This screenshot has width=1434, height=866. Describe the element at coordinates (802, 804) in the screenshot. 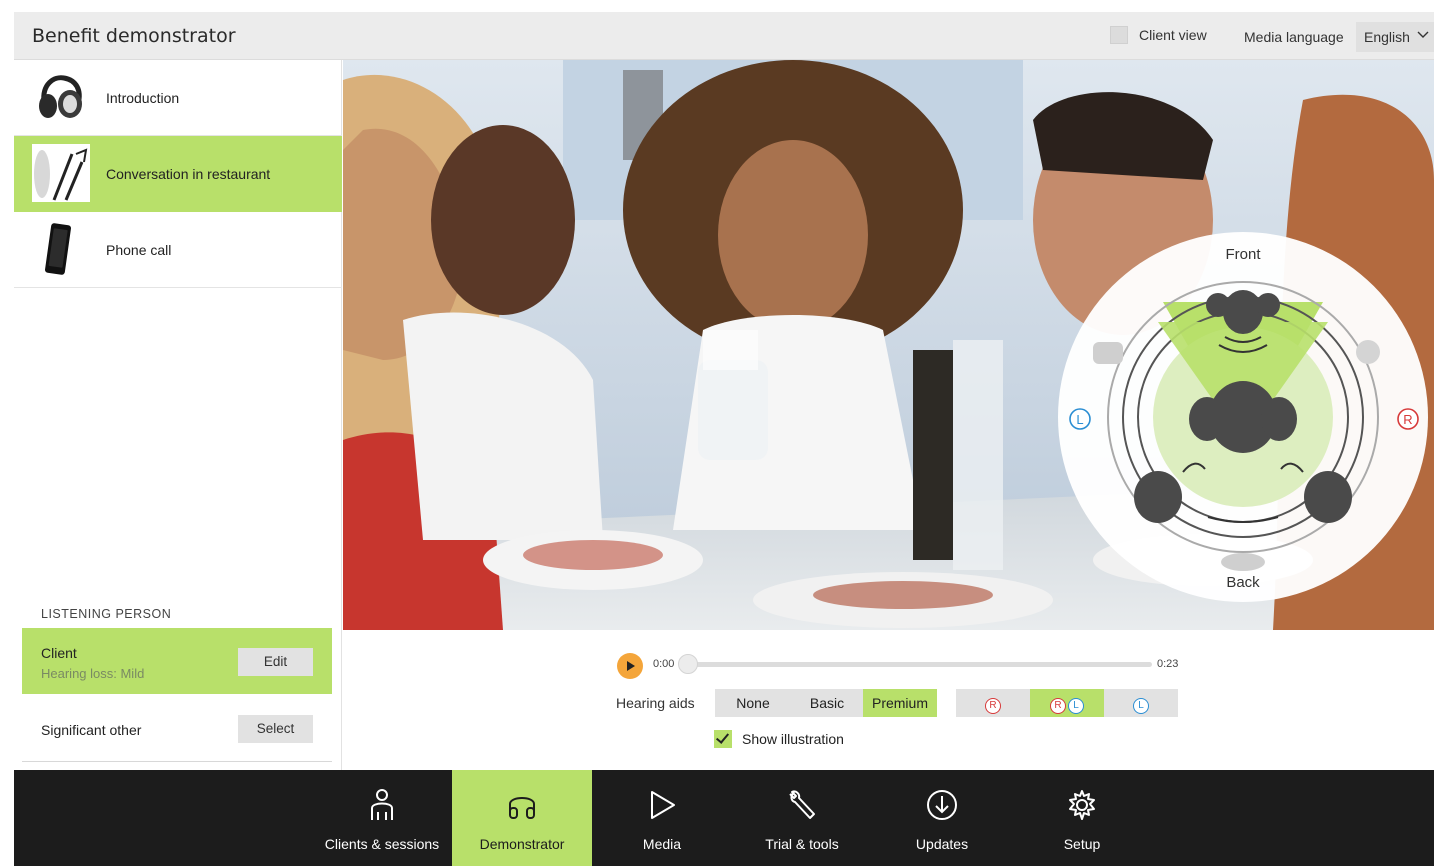

I see `wrench-icon` at that location.